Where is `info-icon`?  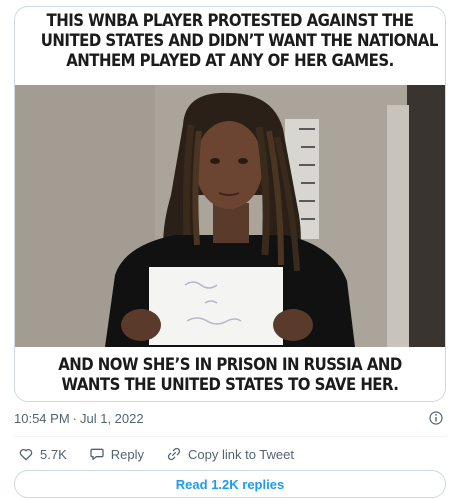
info-icon is located at coordinates (436, 418).